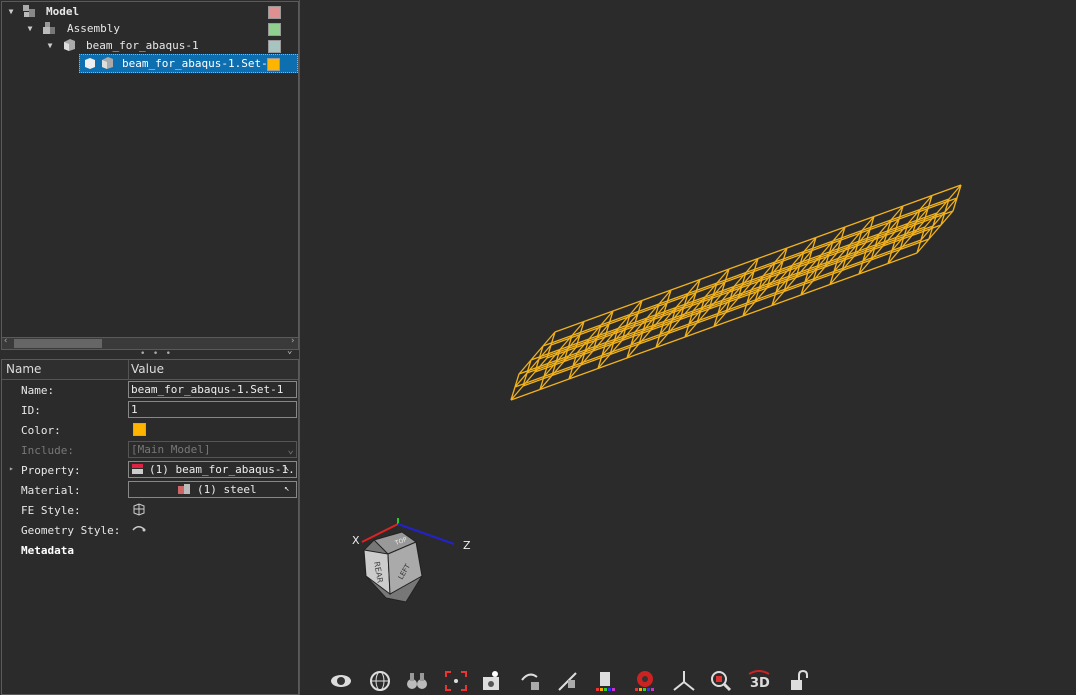  Describe the element at coordinates (139, 509) in the screenshot. I see `fe-style-icon` at that location.